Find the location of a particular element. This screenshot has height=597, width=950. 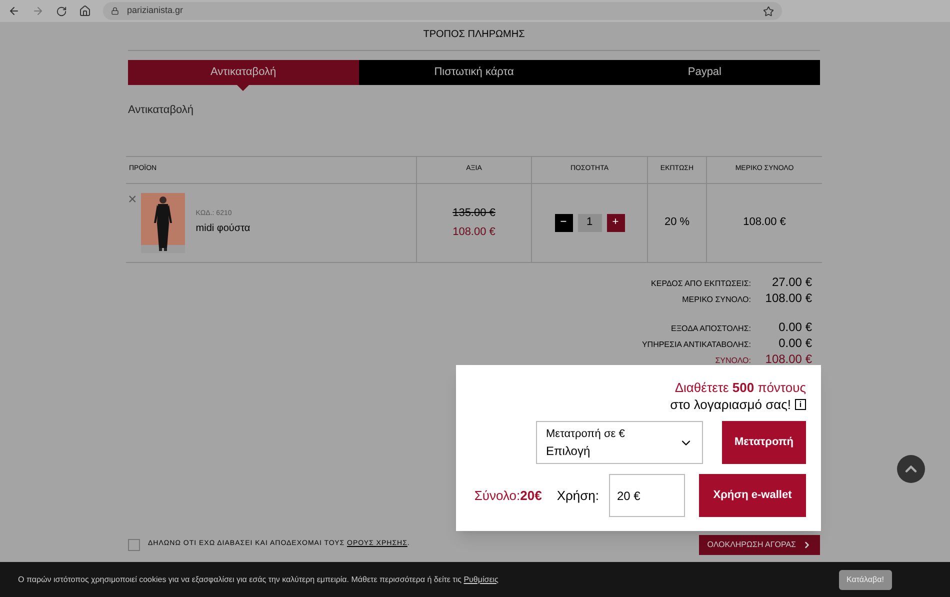

total-label: ΥΠΗΡΕΣΙΑ ΑΝΤΙΚΑΤΑΒΟΛΗΣ: is located at coordinates (696, 344).